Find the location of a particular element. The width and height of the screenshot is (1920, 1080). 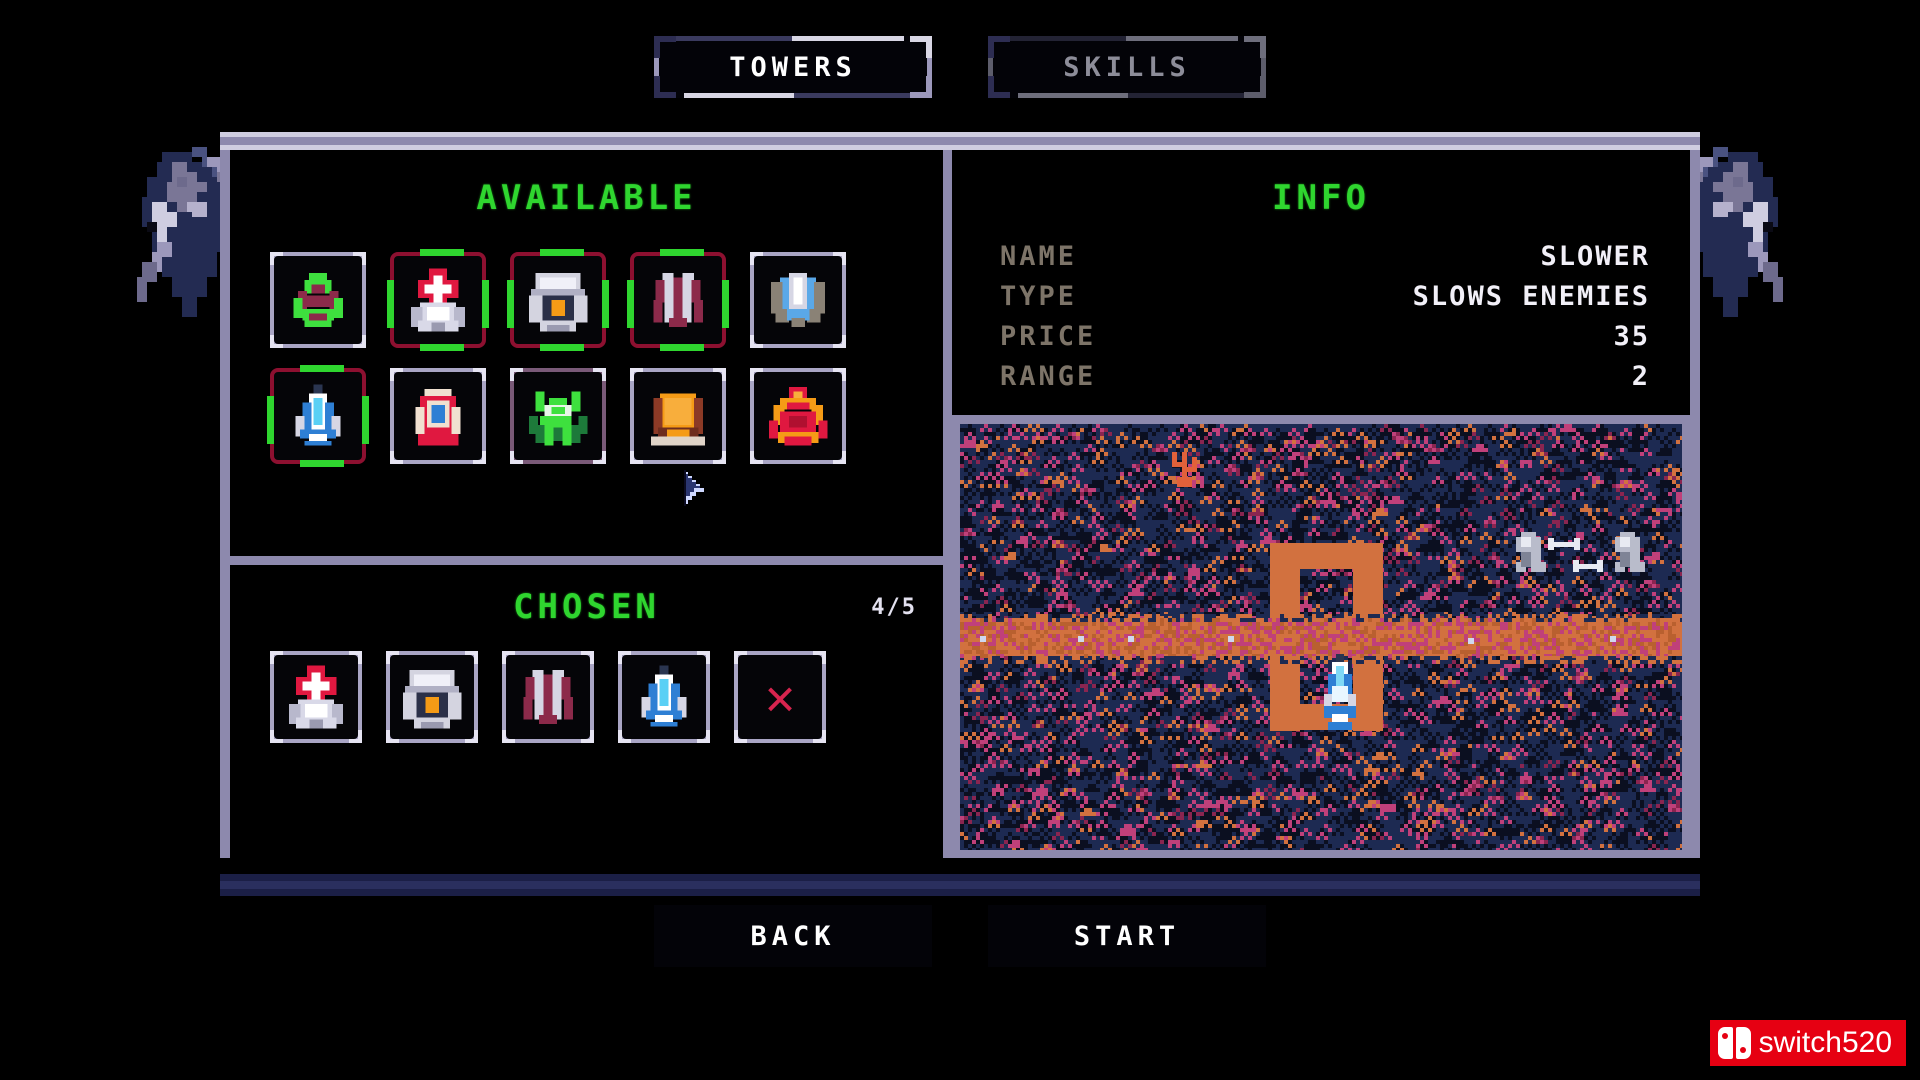

back-button: BACK is located at coordinates (793, 936).